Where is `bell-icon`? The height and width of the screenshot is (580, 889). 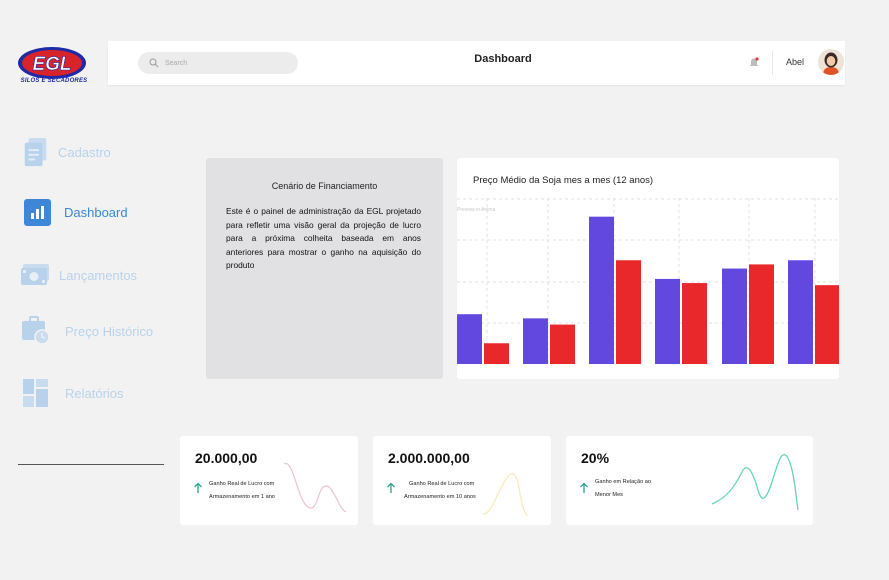 bell-icon is located at coordinates (754, 62).